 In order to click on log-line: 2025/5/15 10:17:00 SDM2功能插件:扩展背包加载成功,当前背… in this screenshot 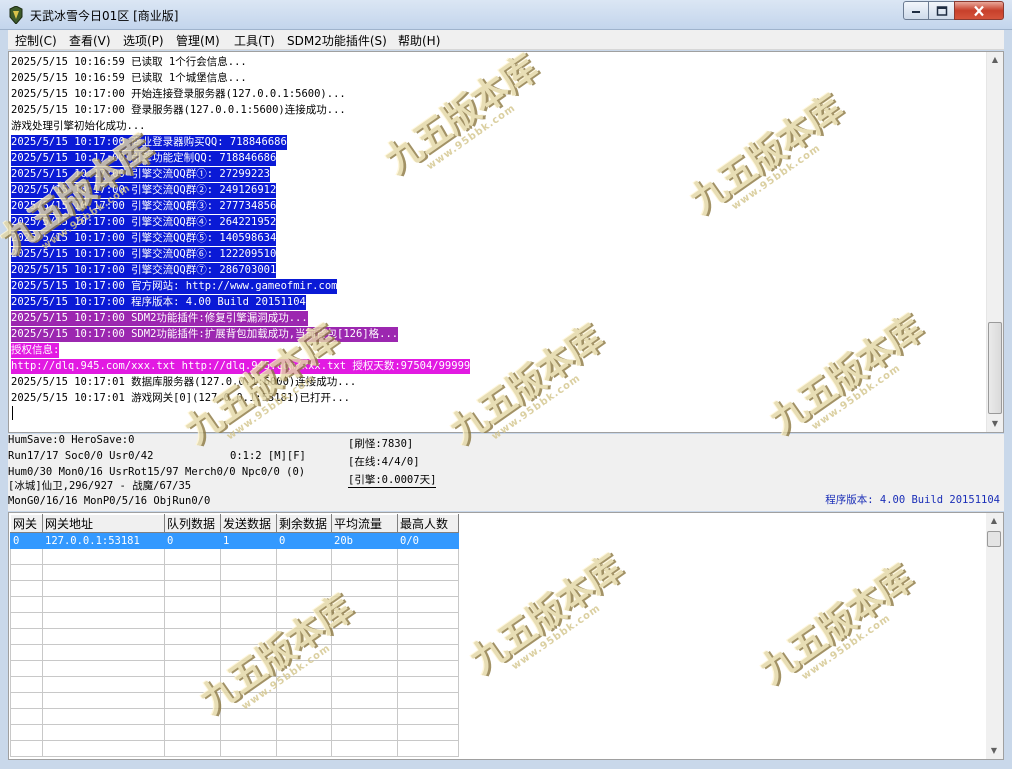, I will do `click(205, 334)`.